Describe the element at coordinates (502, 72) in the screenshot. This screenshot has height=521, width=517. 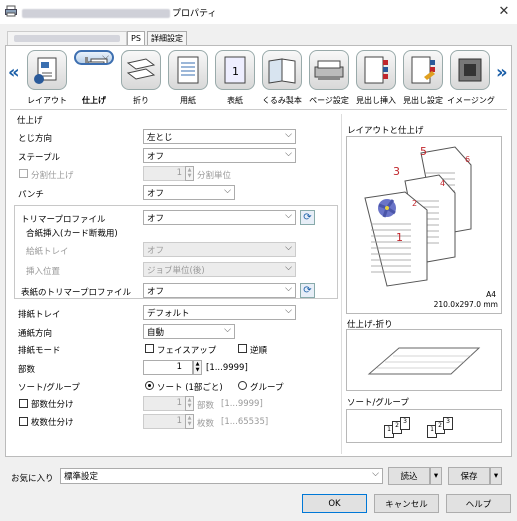
I see `nav-right-button: »` at that location.